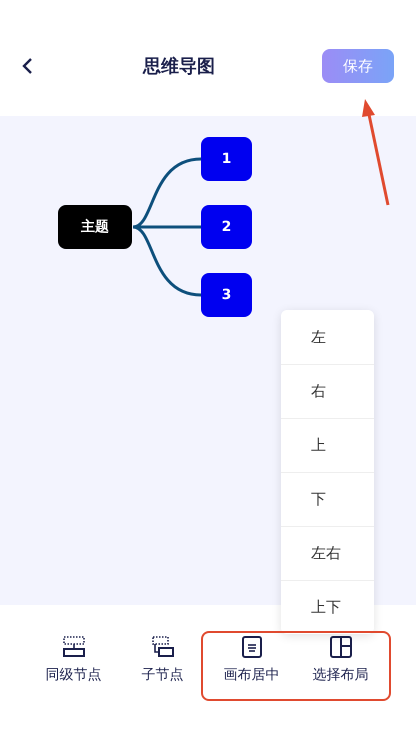 Image resolution: width=416 pixels, height=740 pixels. Describe the element at coordinates (226, 227) in the screenshot. I see `child-node: 2` at that location.